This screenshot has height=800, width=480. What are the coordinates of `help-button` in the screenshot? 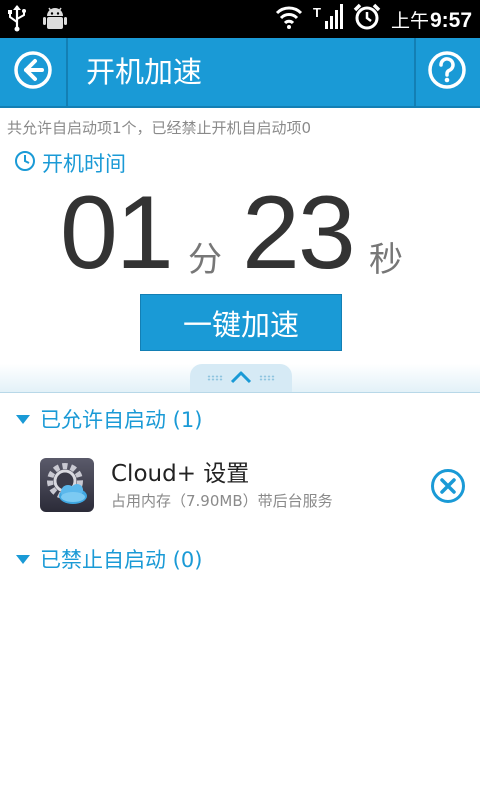 It's located at (447, 72).